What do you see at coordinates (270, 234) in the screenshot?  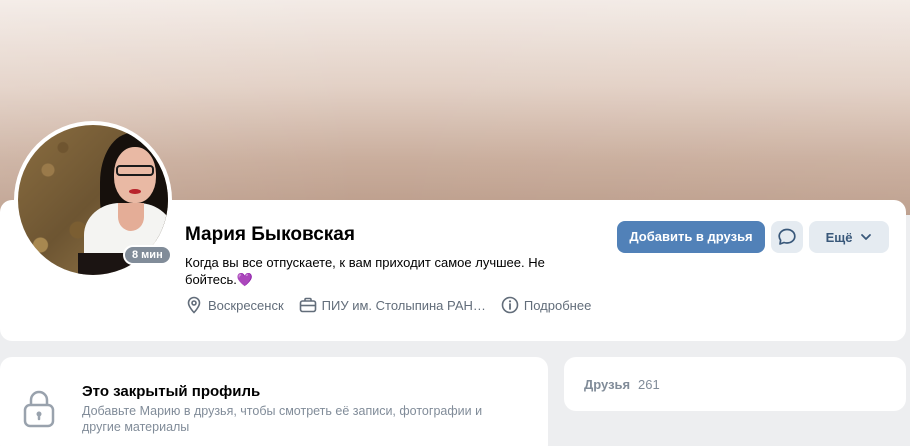 I see `profile-name: Мария Быковская` at bounding box center [270, 234].